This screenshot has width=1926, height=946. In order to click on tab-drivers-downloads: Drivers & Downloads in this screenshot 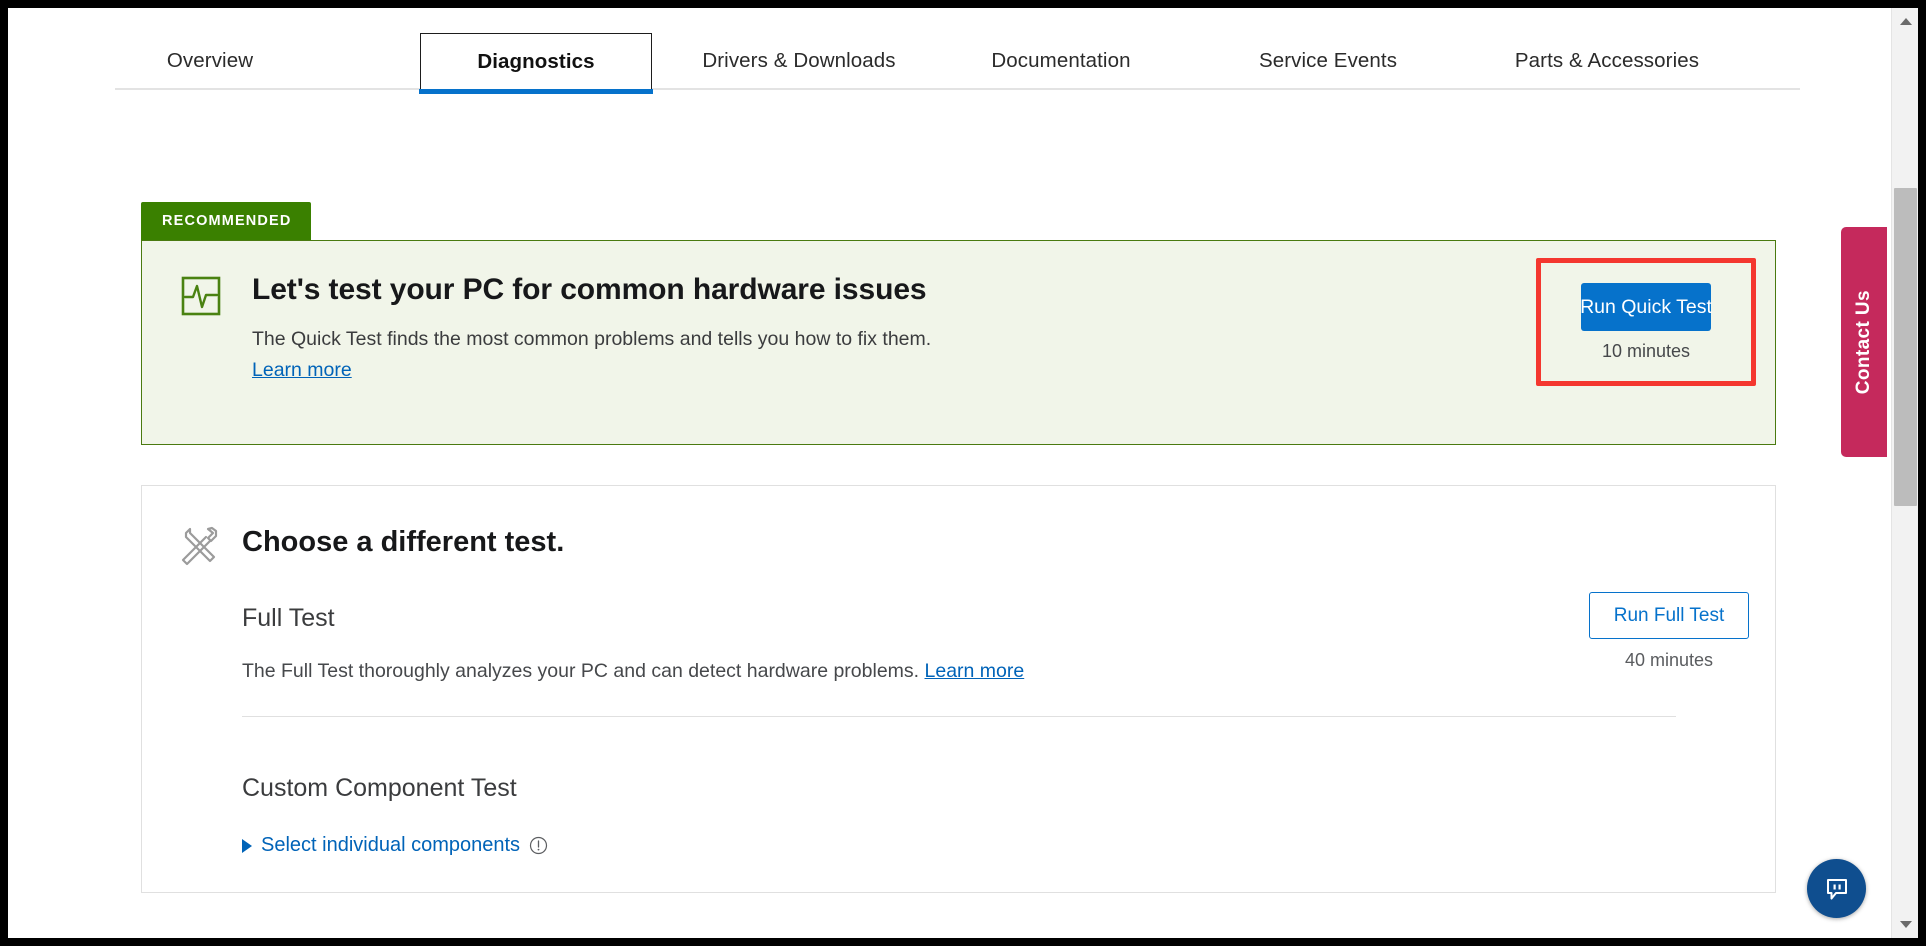, I will do `click(799, 61)`.